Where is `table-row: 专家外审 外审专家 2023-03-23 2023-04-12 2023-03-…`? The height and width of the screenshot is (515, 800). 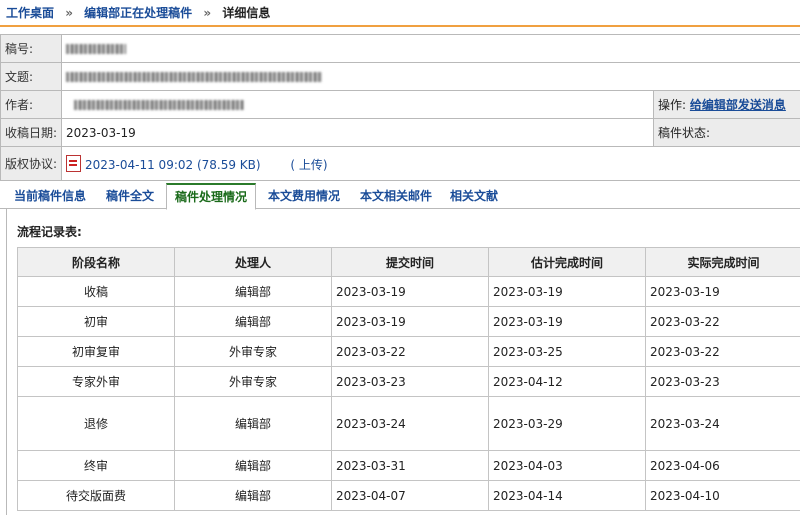
table-row: 专家外审 外审专家 2023-03-23 2023-04-12 2023-03-… is located at coordinates (408, 381).